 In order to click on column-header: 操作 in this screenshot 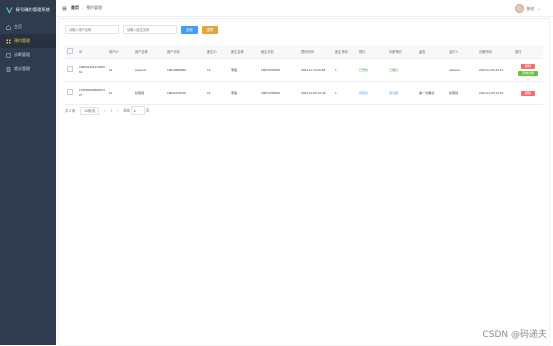, I will do `click(528, 52)`.